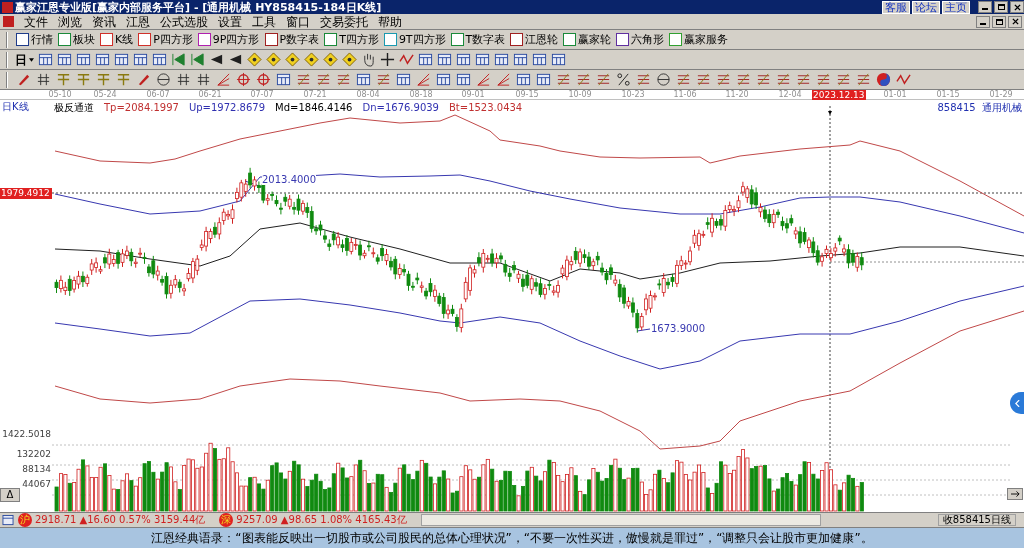 This screenshot has height=548, width=1024. I want to click on menu-item: 交易委托, so click(344, 21).